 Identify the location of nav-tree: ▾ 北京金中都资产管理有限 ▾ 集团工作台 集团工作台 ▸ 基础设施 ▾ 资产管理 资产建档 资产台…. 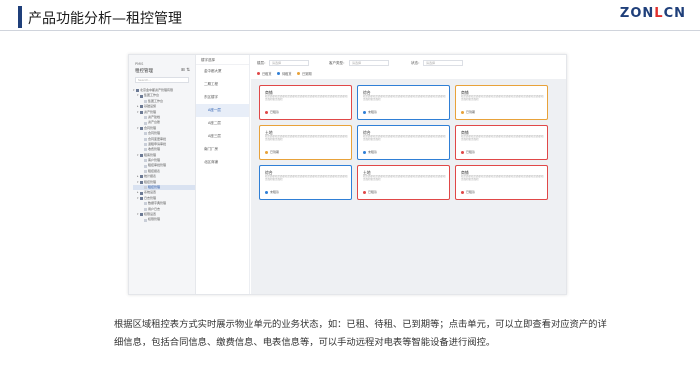
(164, 155).